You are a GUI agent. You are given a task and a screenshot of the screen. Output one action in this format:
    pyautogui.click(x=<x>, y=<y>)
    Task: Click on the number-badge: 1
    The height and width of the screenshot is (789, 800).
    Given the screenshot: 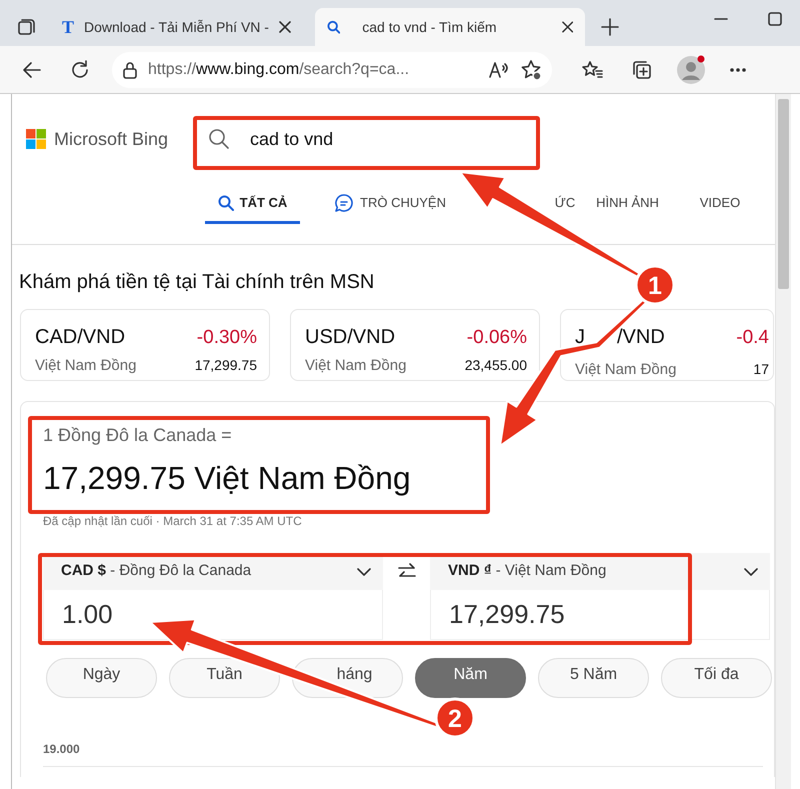 What is the action you would take?
    pyautogui.click(x=655, y=285)
    